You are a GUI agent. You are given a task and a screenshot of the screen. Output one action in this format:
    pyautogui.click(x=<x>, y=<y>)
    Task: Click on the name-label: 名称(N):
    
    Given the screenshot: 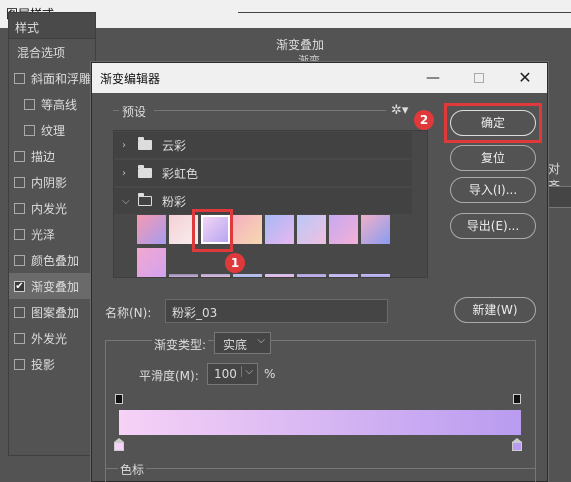 What is the action you would take?
    pyautogui.click(x=128, y=313)
    